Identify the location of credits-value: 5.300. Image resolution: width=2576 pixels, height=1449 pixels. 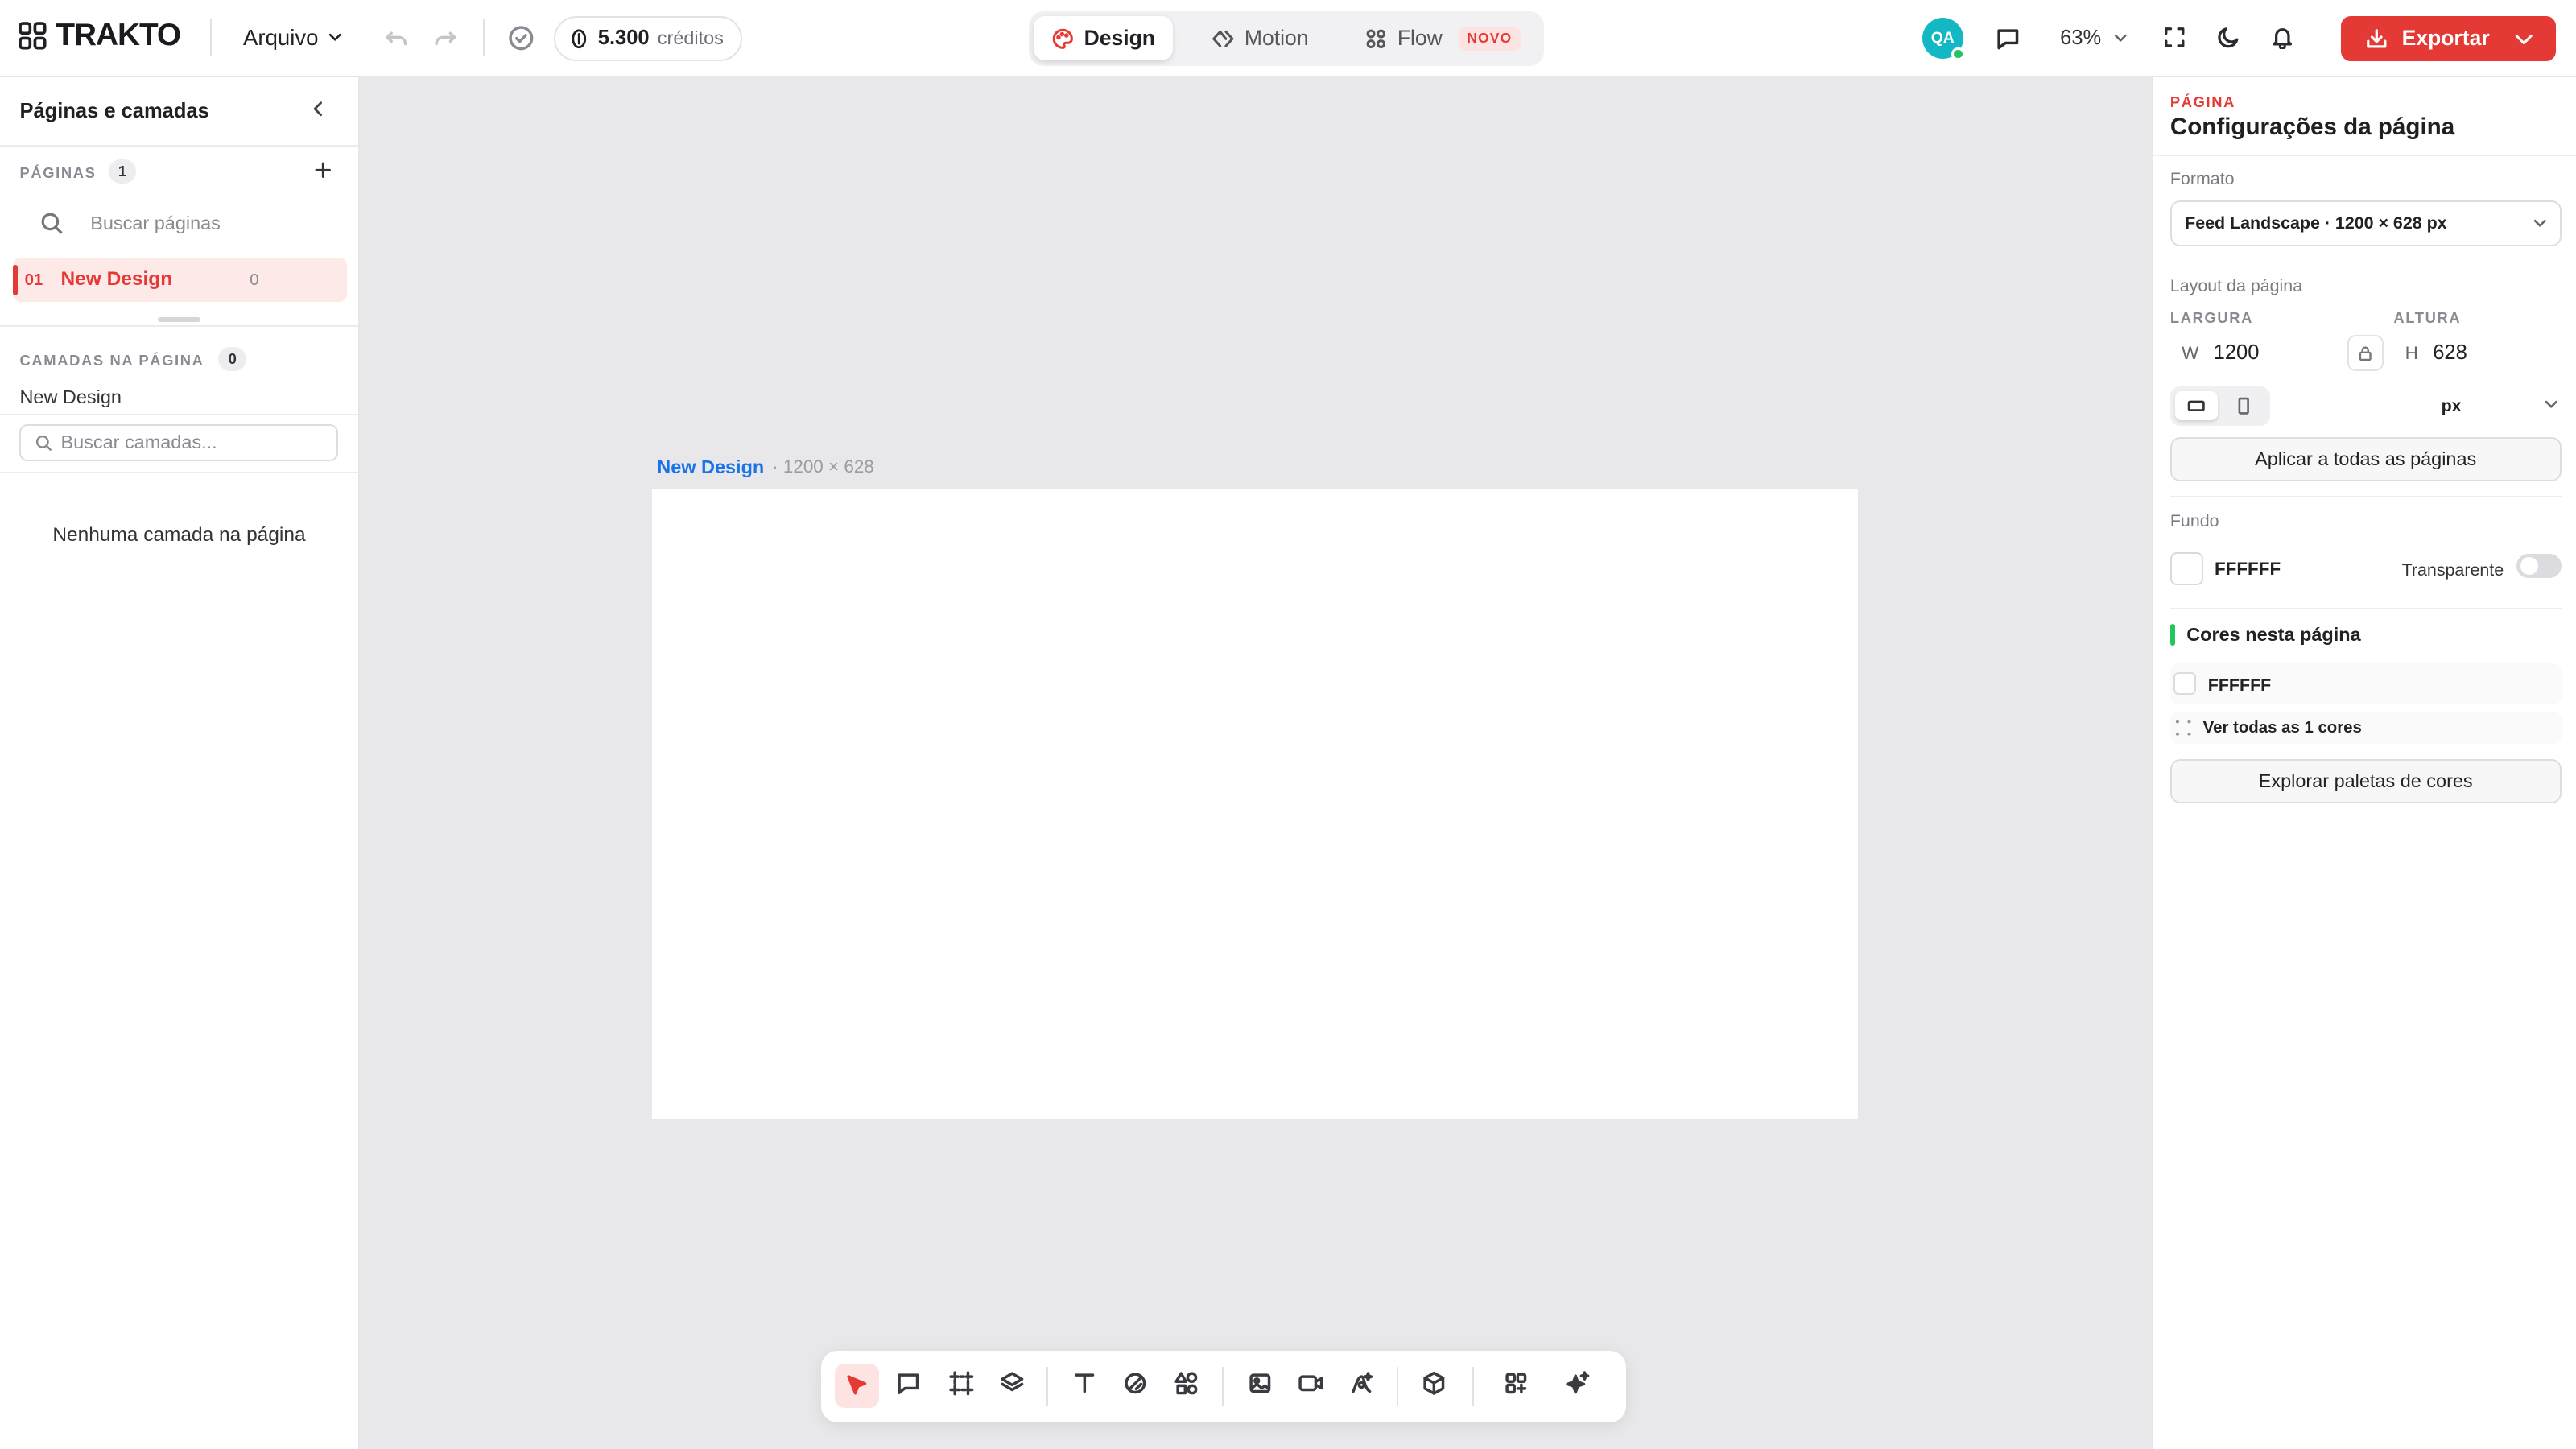
(623, 38).